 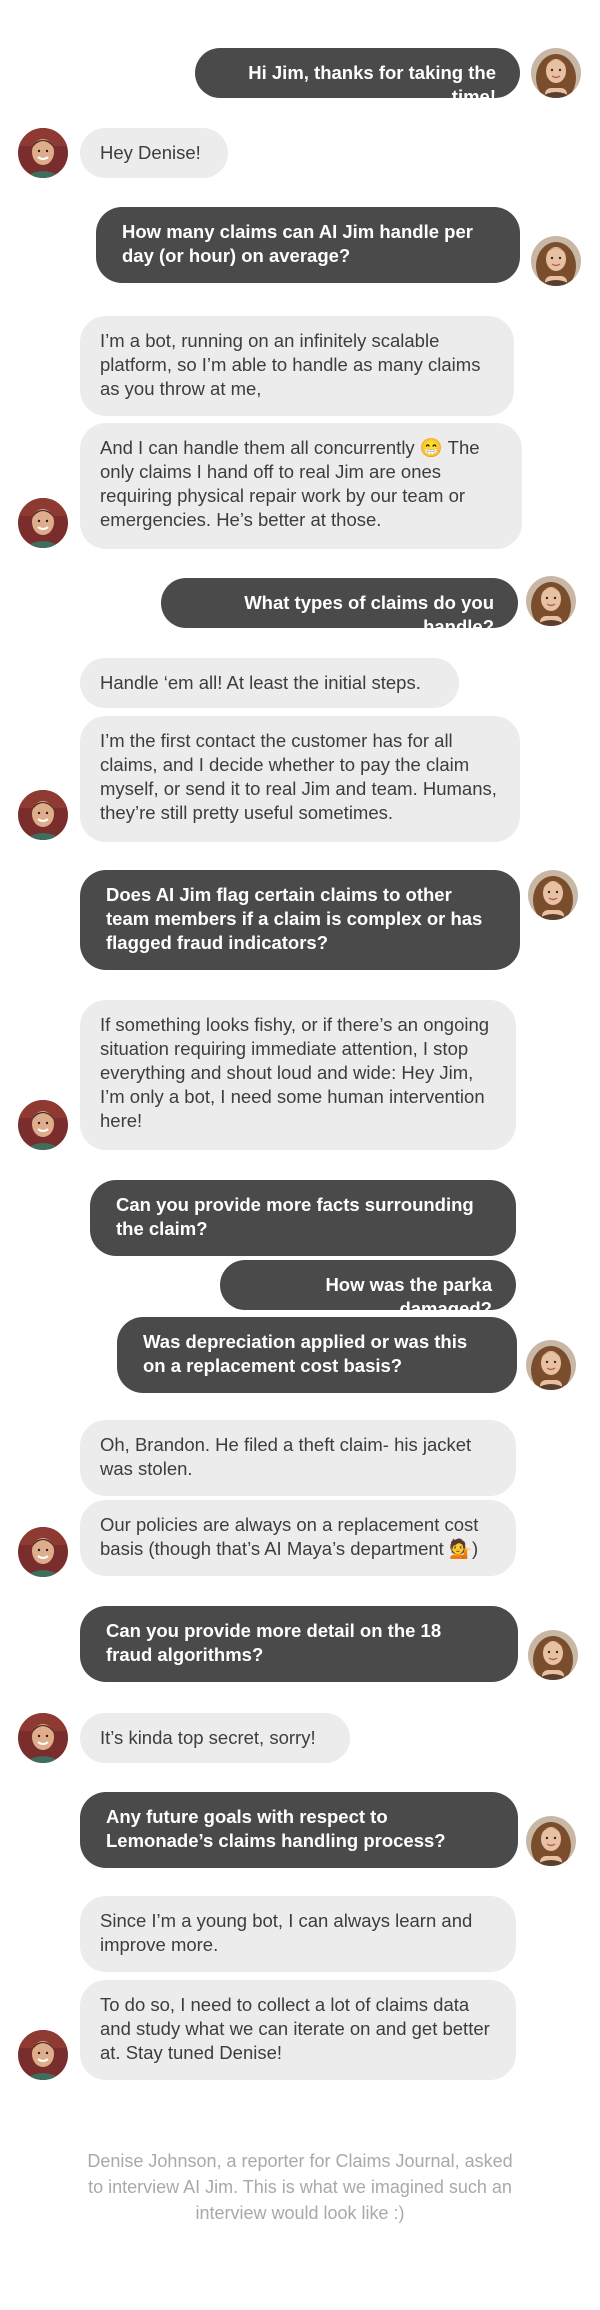 I want to click on message-denise: How was the parka damaged?, so click(x=368, y=1289).